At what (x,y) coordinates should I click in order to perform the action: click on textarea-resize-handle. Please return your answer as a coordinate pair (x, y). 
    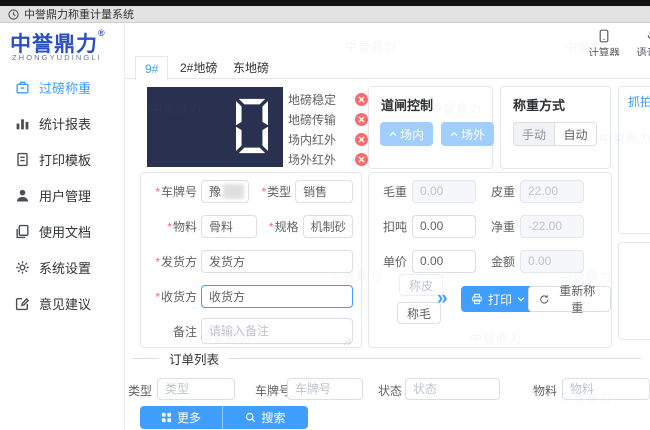
    Looking at the image, I should click on (347, 341).